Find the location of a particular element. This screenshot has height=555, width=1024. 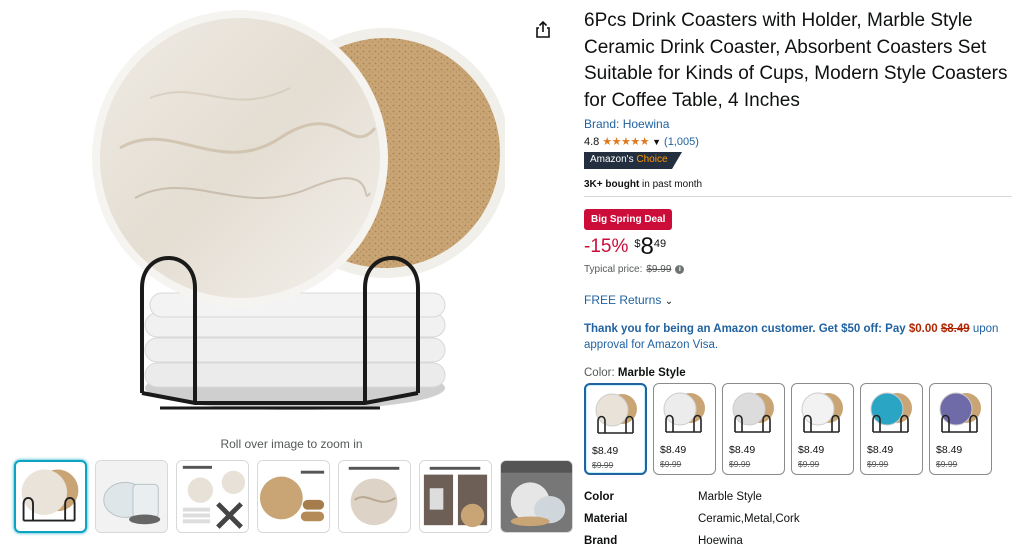

spec-row: Material Ceramic,Metal,Cork is located at coordinates (798, 524).